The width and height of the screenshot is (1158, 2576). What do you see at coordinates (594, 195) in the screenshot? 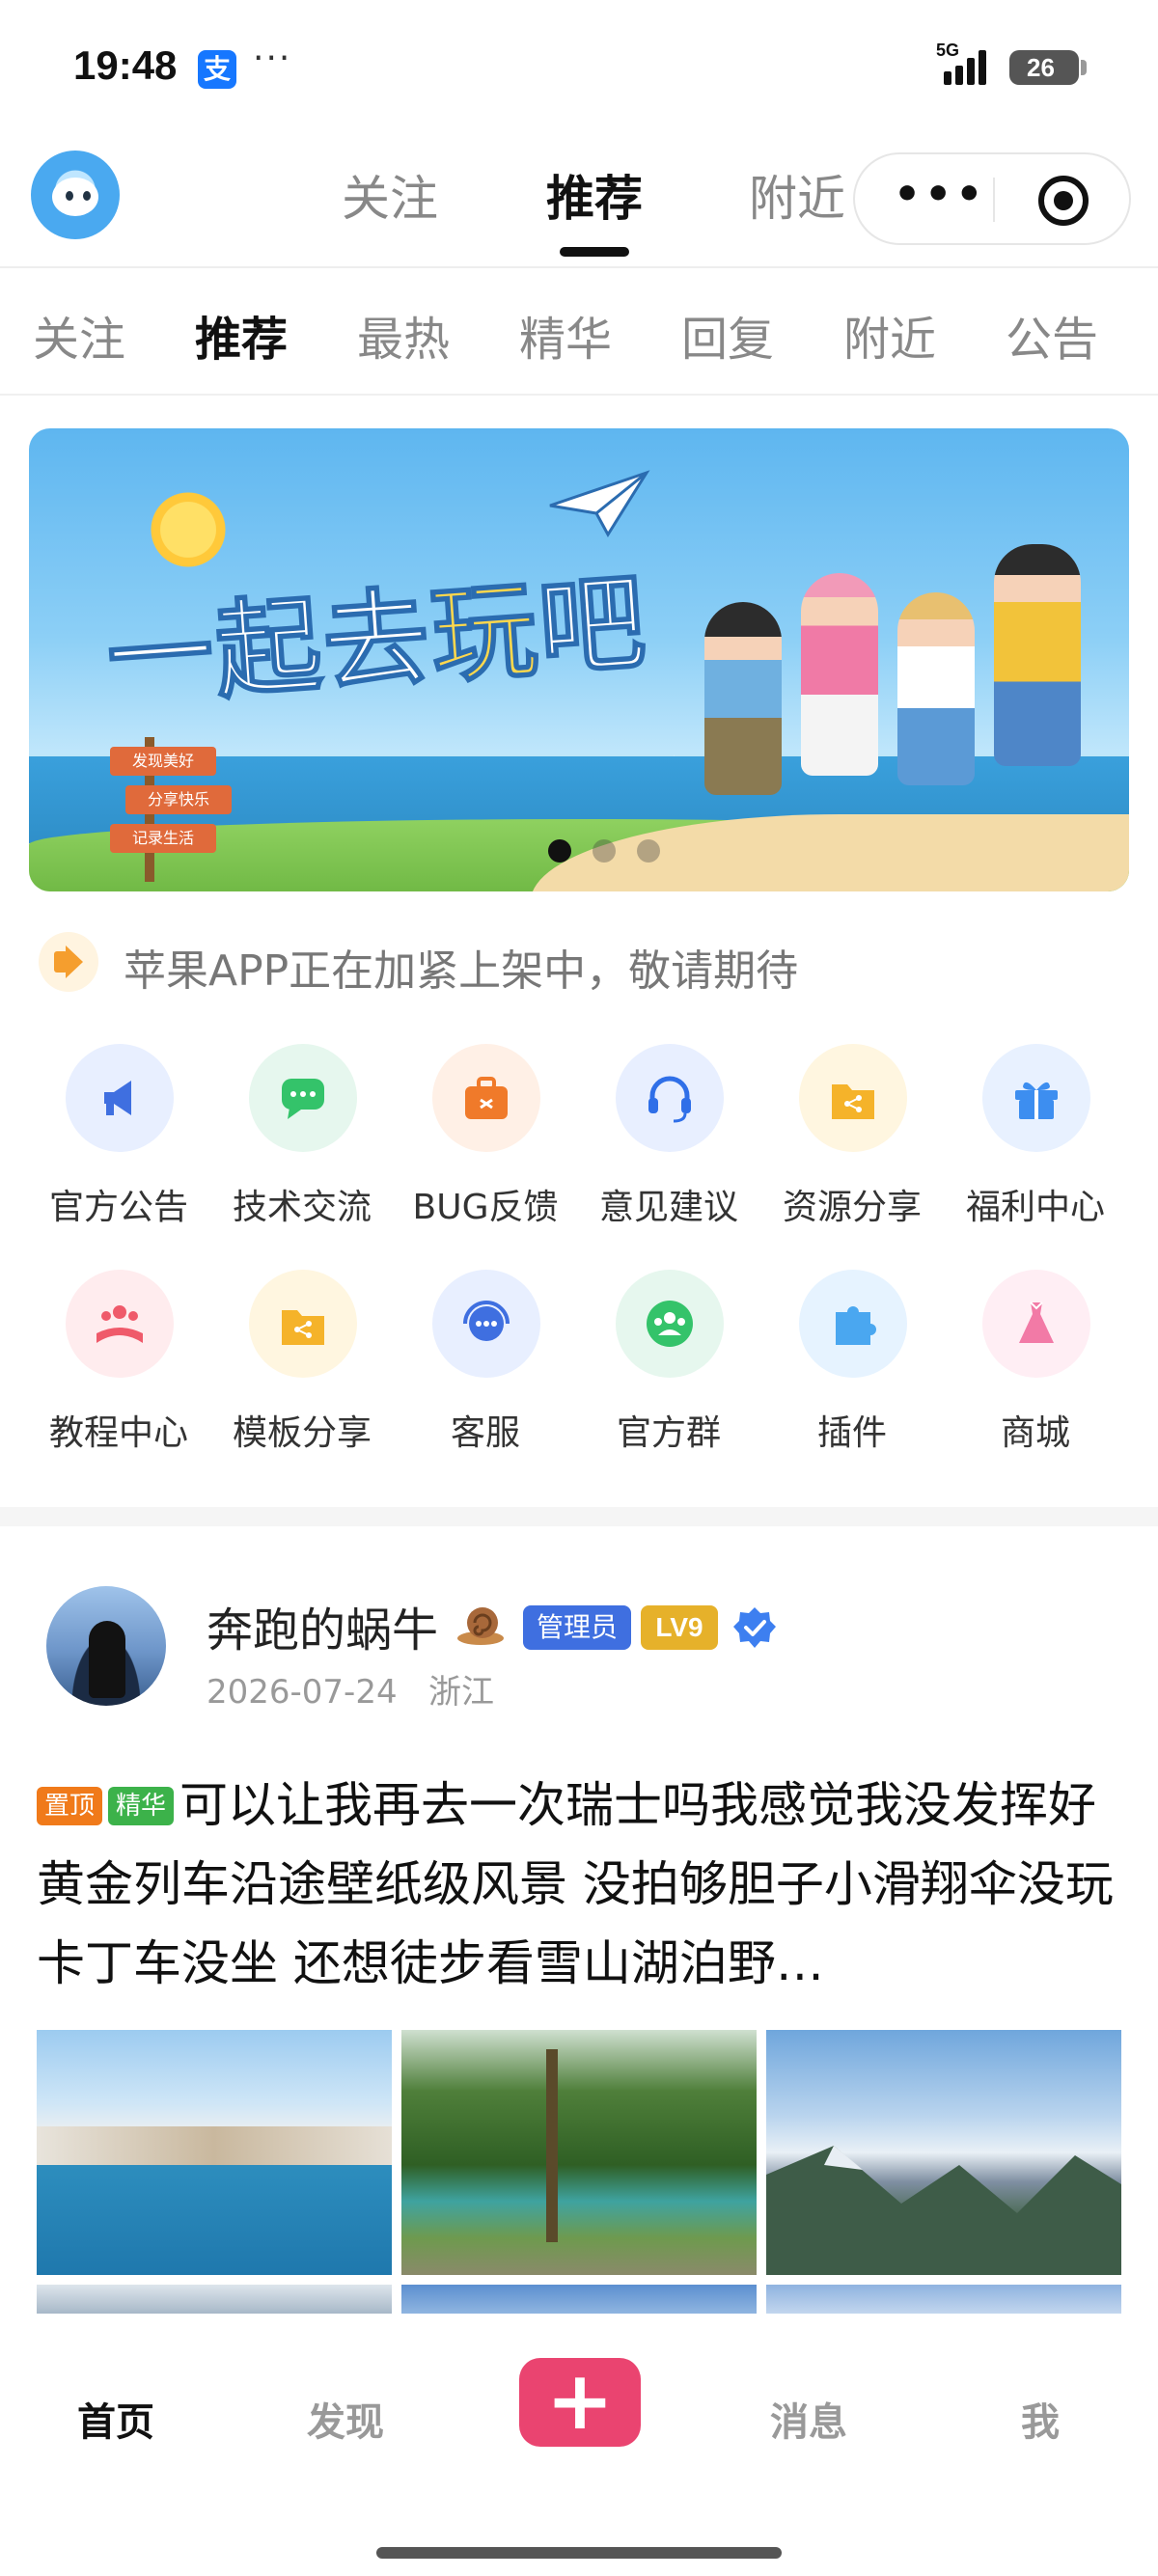
I see `header-tab-recommend: 推荐` at bounding box center [594, 195].